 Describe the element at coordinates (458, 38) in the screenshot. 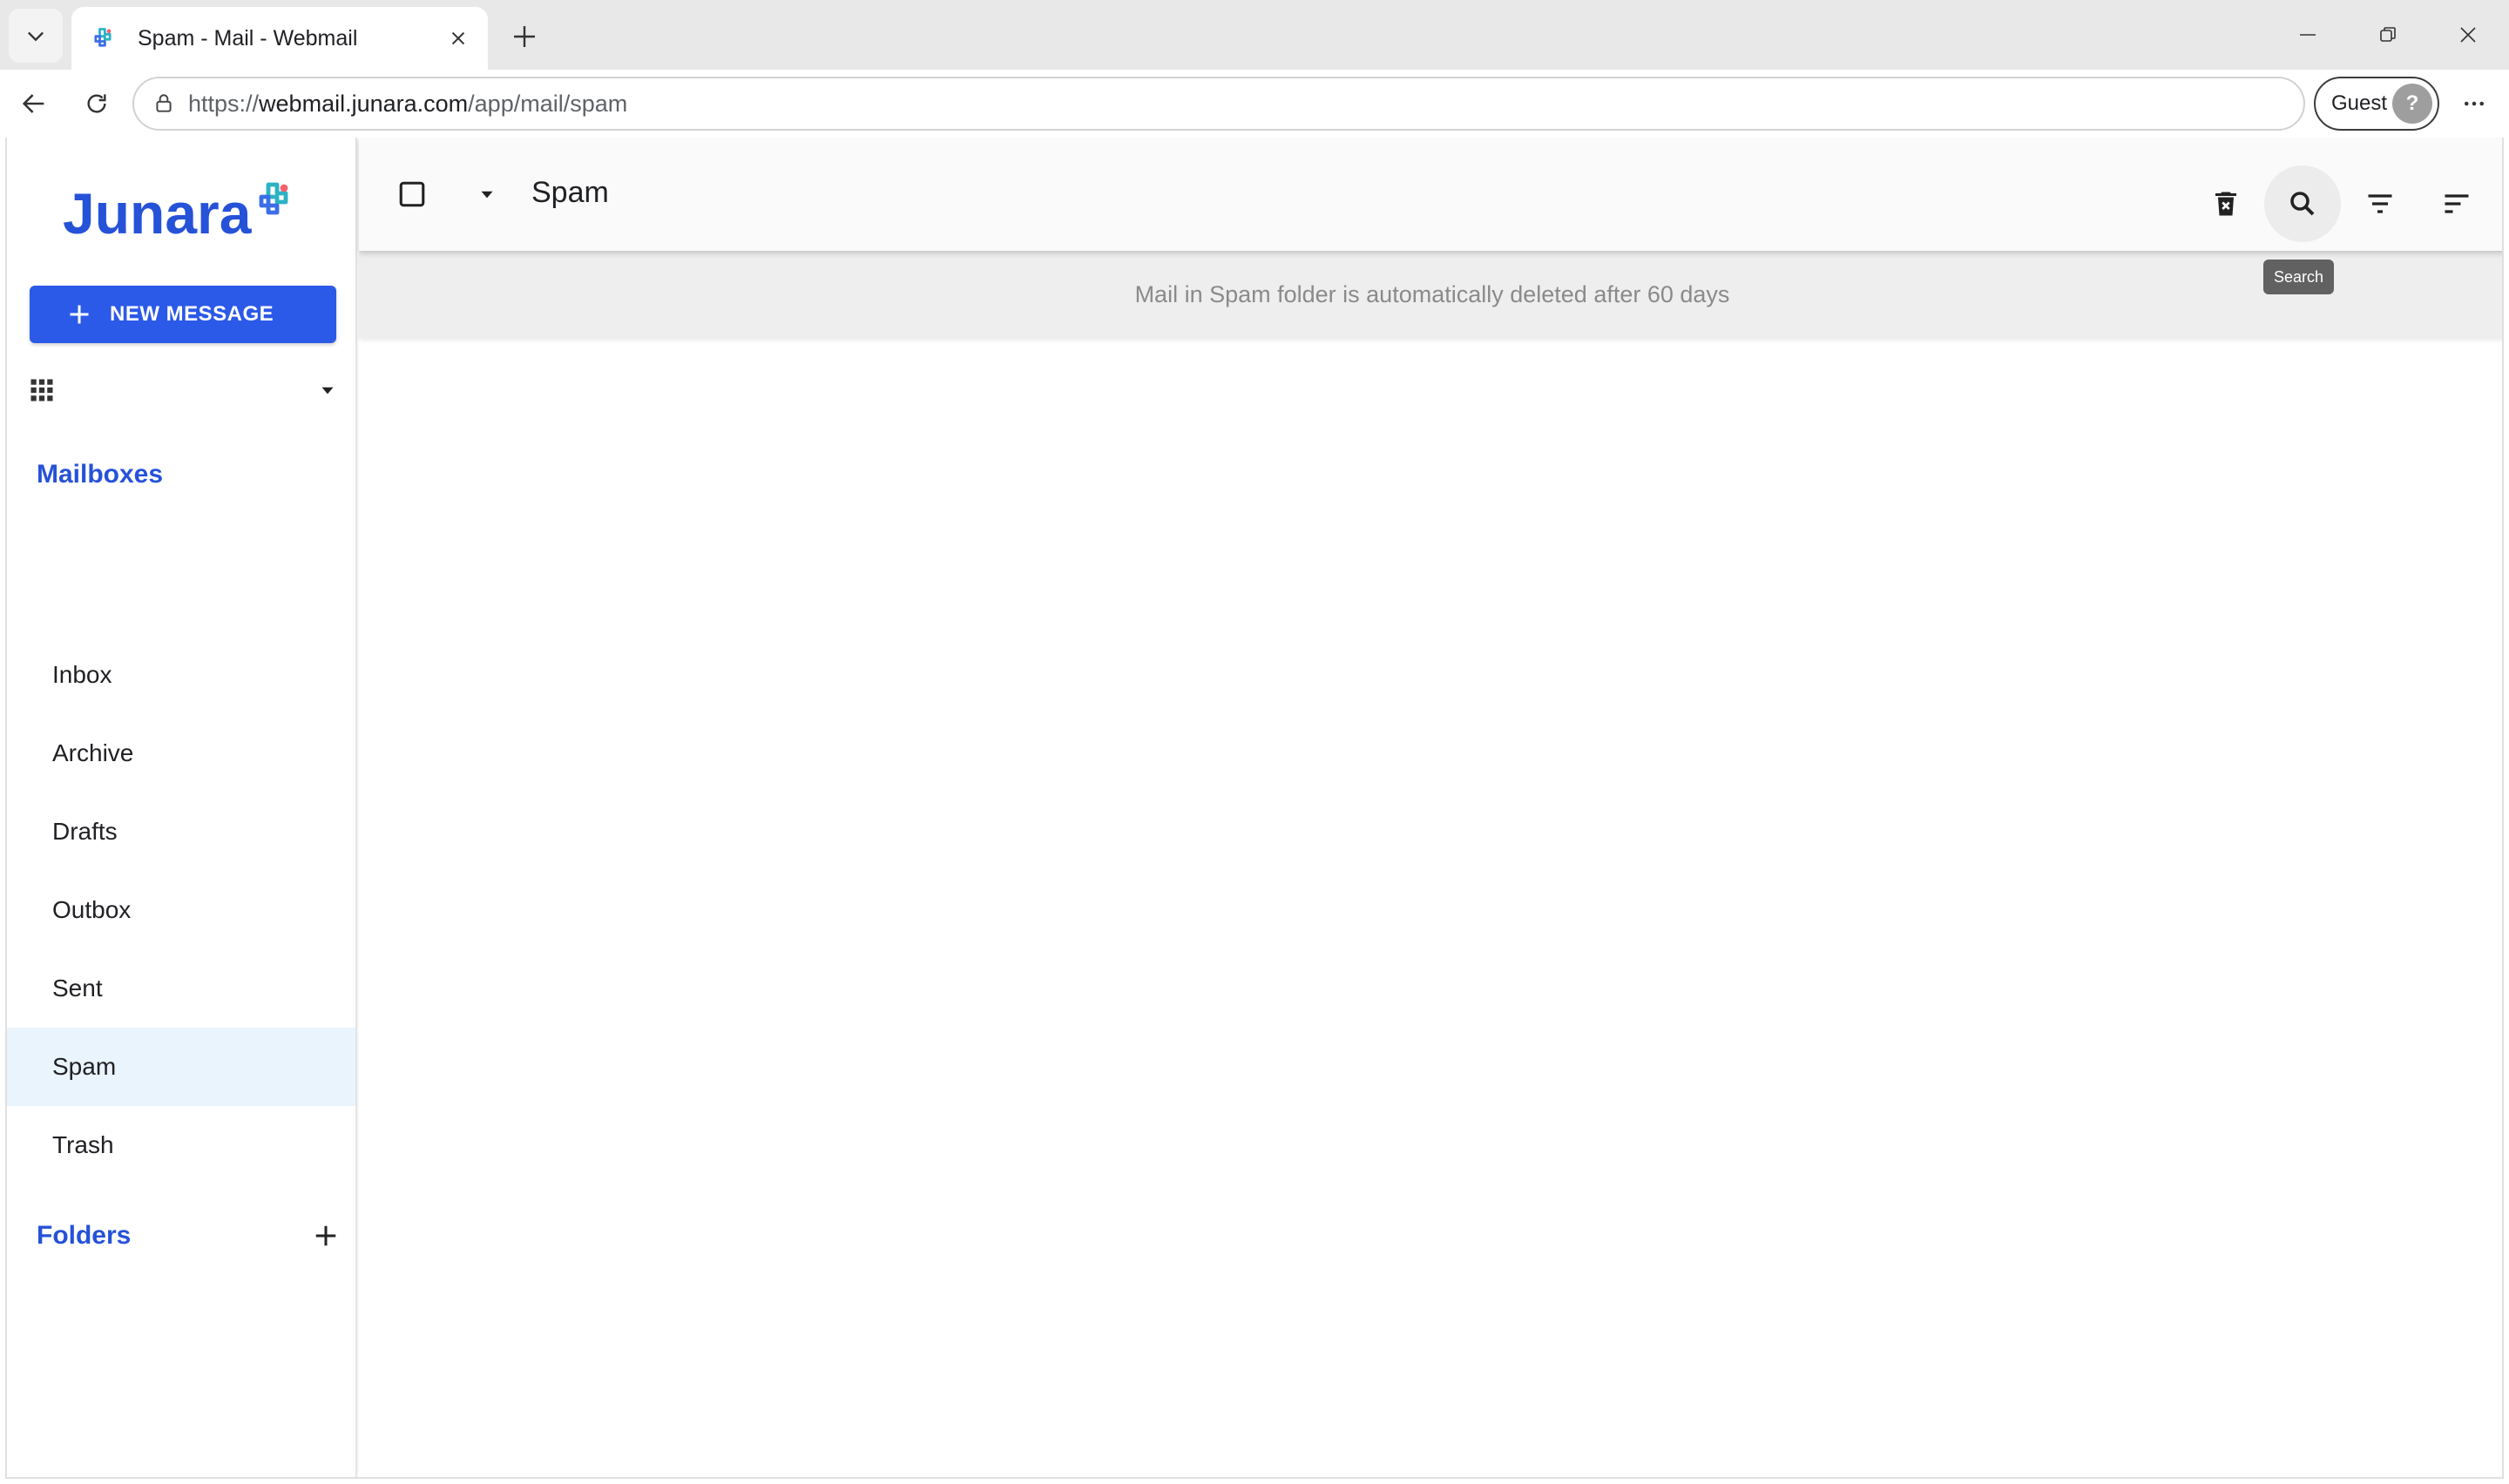

I see `close-tab-icon` at that location.